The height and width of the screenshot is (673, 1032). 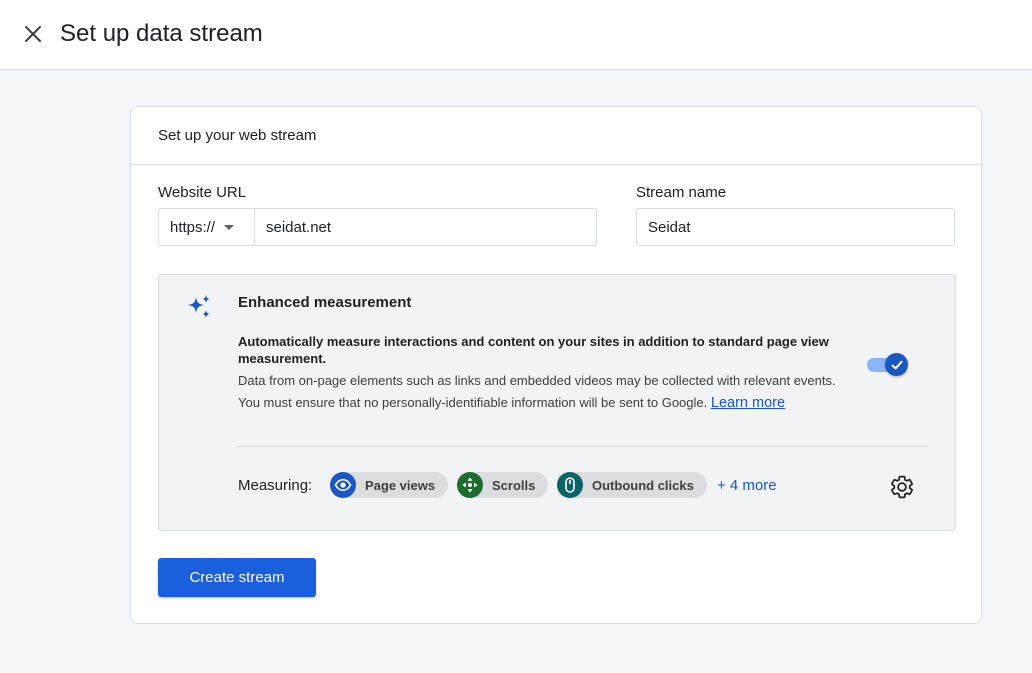 What do you see at coordinates (747, 485) in the screenshot?
I see `more-measurements-link: + 4 more` at bounding box center [747, 485].